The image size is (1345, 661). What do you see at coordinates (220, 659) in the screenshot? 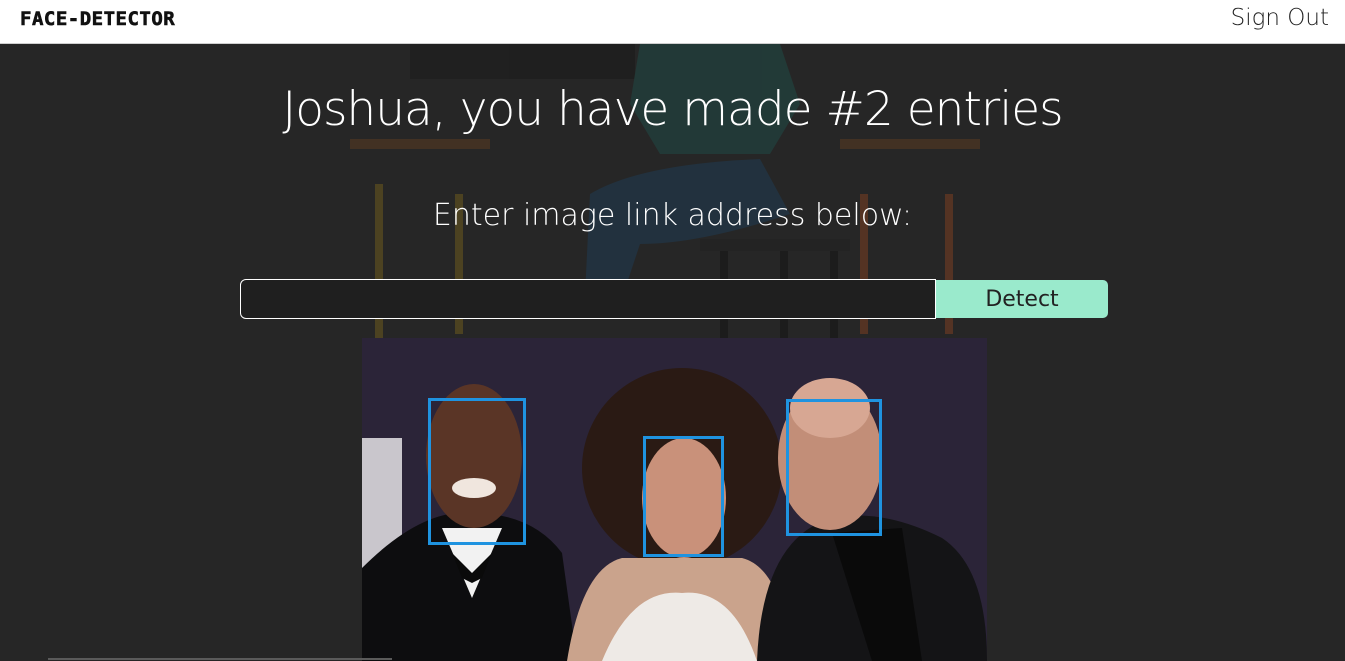
I see `horizontal-scrollbar` at bounding box center [220, 659].